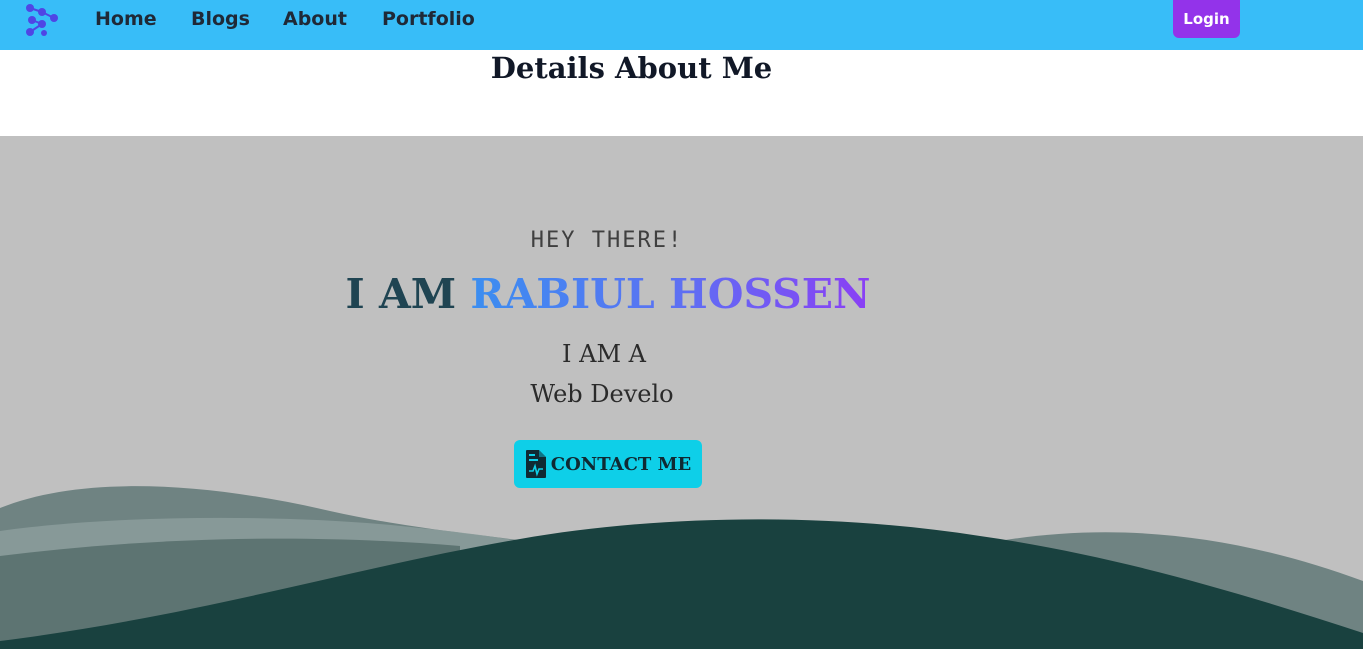  I want to click on role-typed-text: Web Develo, so click(602, 394).